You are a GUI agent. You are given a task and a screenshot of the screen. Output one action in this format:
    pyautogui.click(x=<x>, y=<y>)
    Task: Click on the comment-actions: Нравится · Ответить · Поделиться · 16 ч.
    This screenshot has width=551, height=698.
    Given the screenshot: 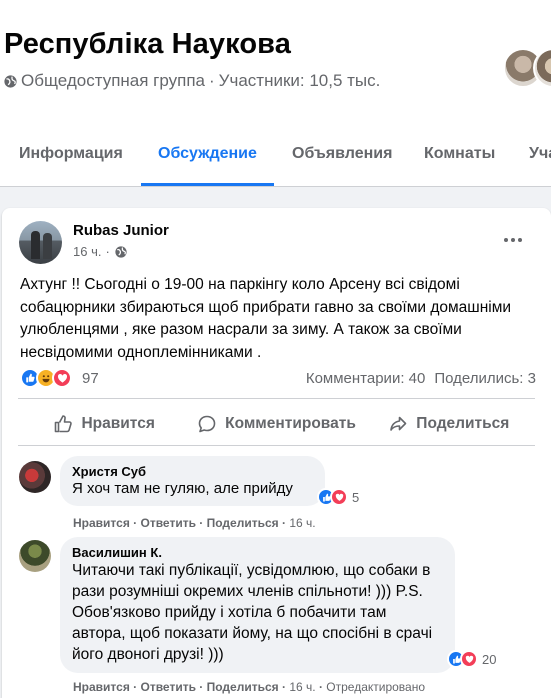 What is the action you would take?
    pyautogui.click(x=194, y=523)
    